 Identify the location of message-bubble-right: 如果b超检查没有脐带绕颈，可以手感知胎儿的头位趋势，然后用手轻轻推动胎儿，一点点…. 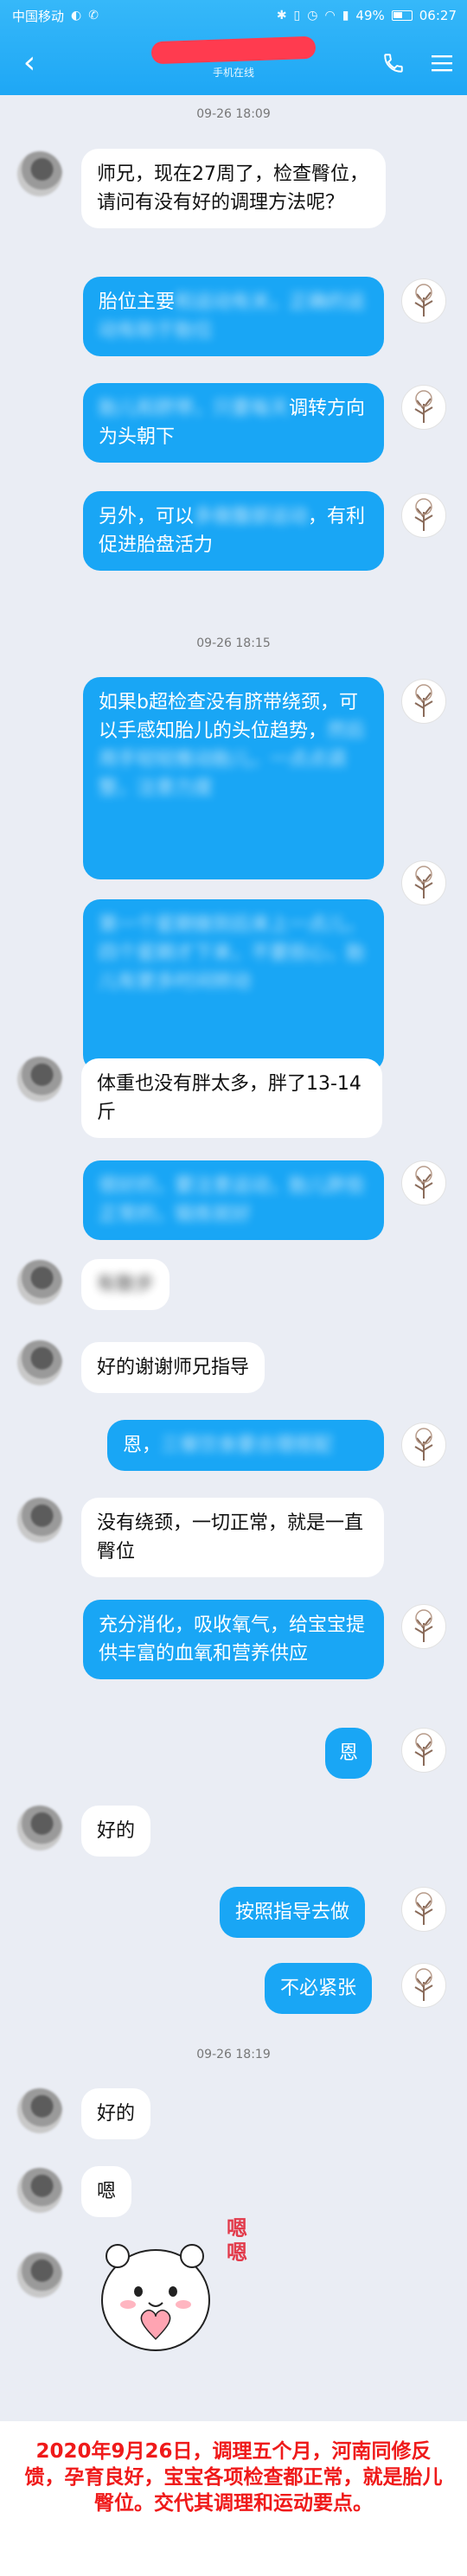
(233, 778).